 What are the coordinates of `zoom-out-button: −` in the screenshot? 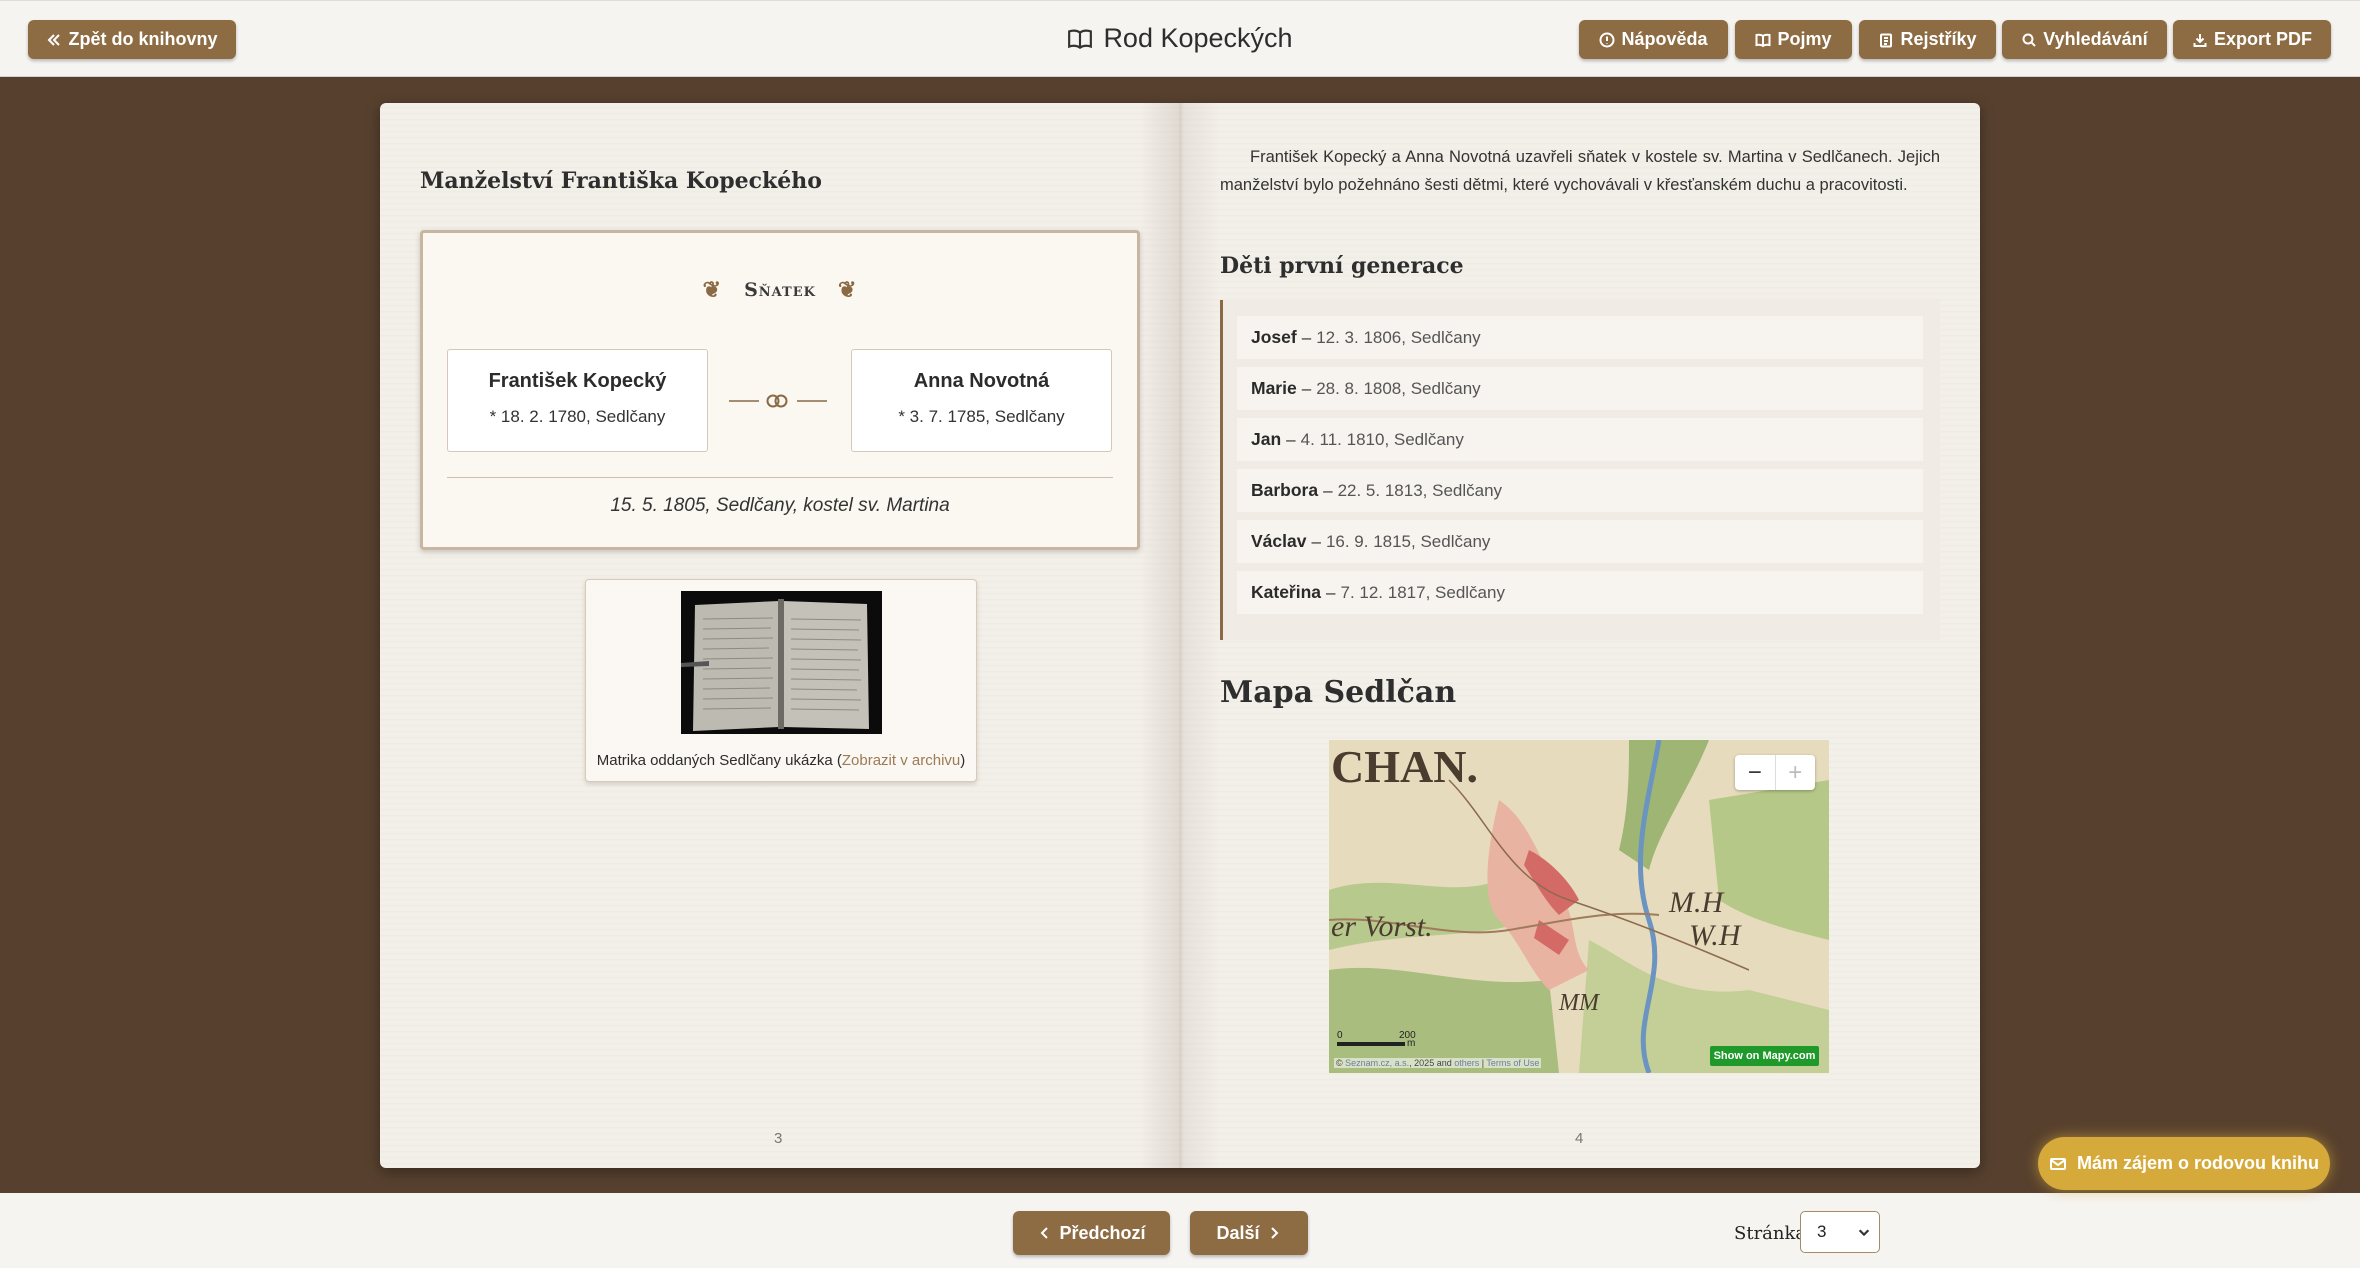 It's located at (1755, 772).